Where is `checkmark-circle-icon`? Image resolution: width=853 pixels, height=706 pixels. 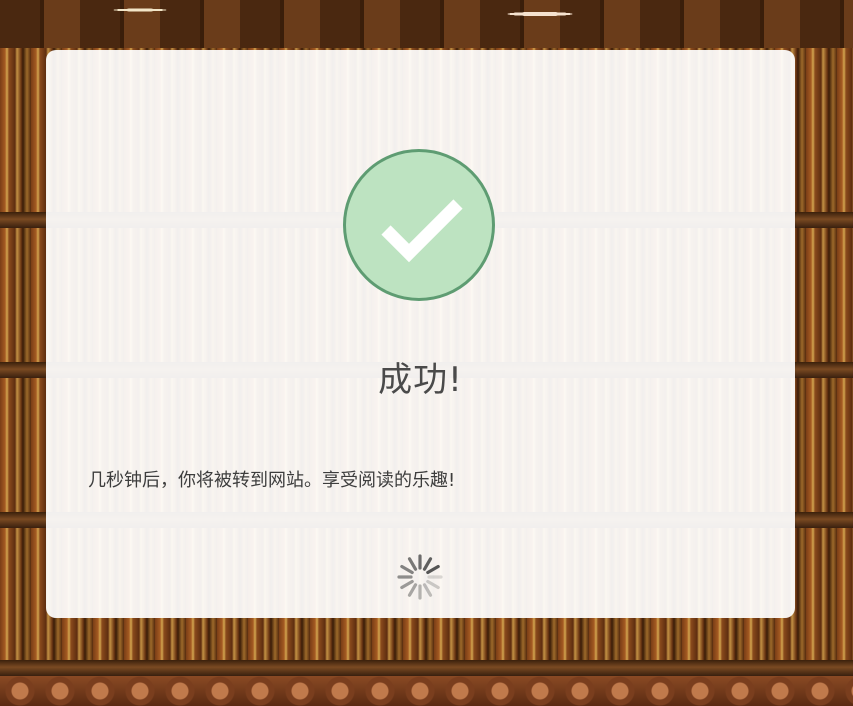 checkmark-circle-icon is located at coordinates (419, 225).